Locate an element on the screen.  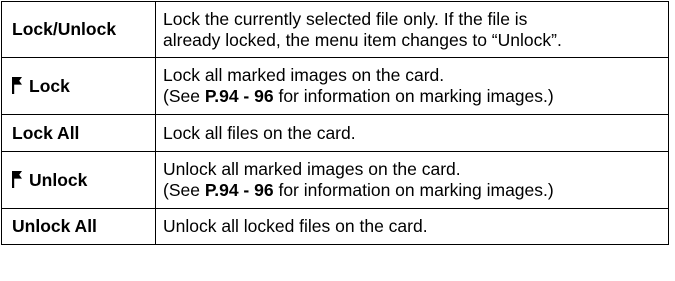
row-label: Unlock All is located at coordinates (78, 226).